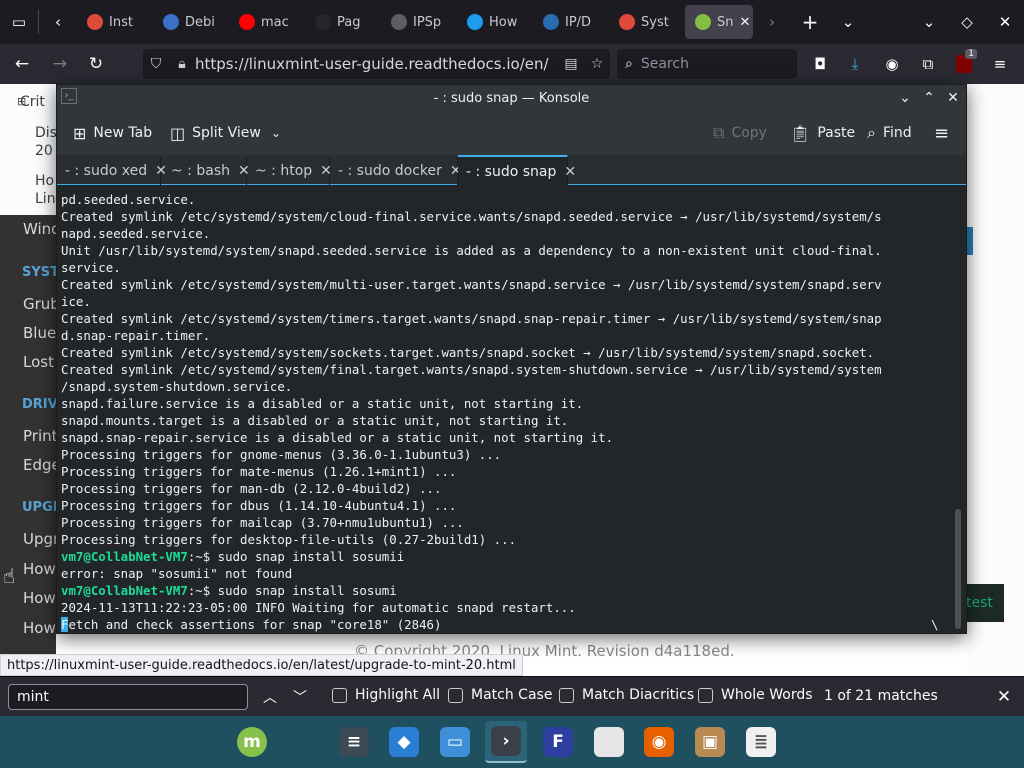  What do you see at coordinates (390, 171) in the screenshot?
I see `tab-label: - : sudo docker` at bounding box center [390, 171].